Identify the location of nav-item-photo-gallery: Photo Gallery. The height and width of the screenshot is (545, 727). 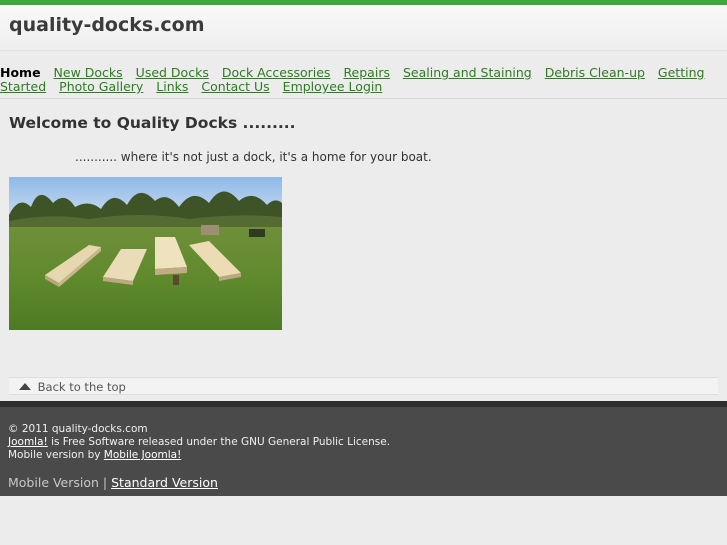
(101, 86).